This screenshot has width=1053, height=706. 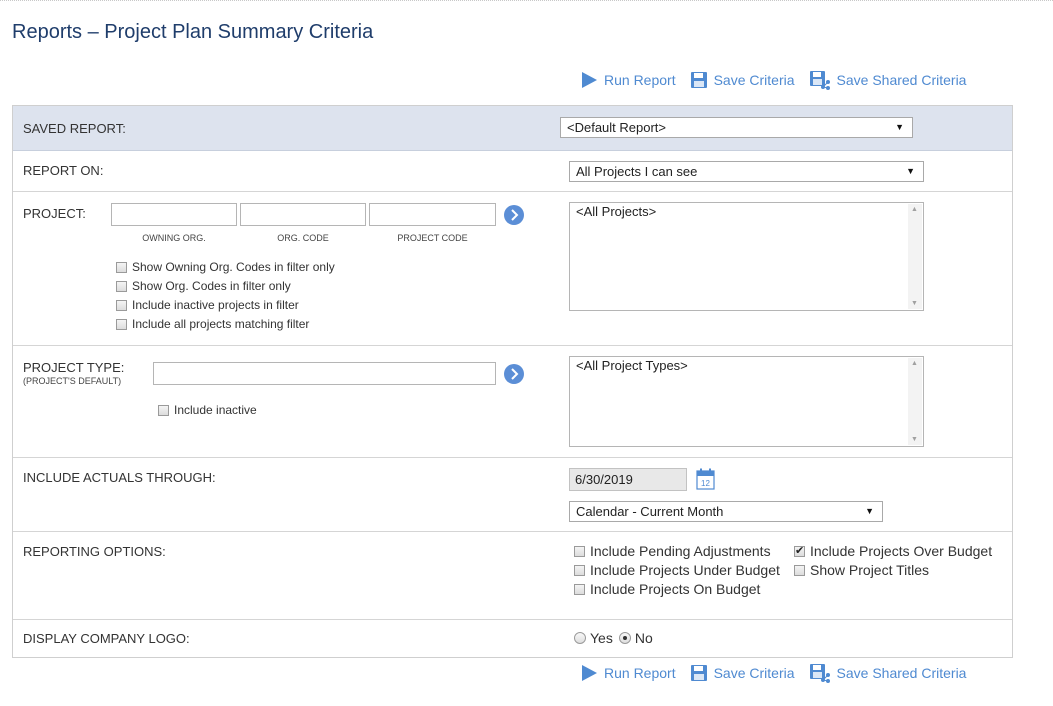 I want to click on project-type-input, so click(x=324, y=373).